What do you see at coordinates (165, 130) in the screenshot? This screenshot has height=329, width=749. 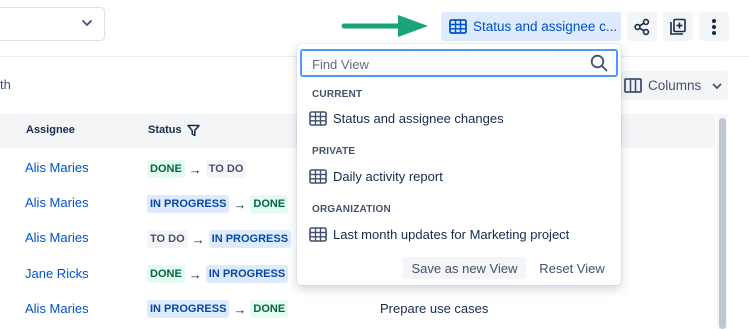 I see `column-header-status: Status` at bounding box center [165, 130].